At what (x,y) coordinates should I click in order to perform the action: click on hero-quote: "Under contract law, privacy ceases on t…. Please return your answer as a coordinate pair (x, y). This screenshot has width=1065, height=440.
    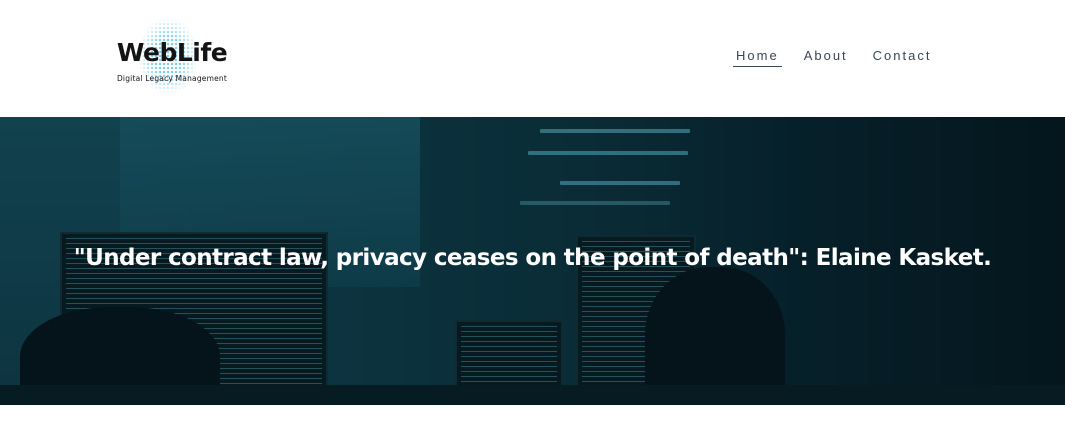
    Looking at the image, I should click on (532, 258).